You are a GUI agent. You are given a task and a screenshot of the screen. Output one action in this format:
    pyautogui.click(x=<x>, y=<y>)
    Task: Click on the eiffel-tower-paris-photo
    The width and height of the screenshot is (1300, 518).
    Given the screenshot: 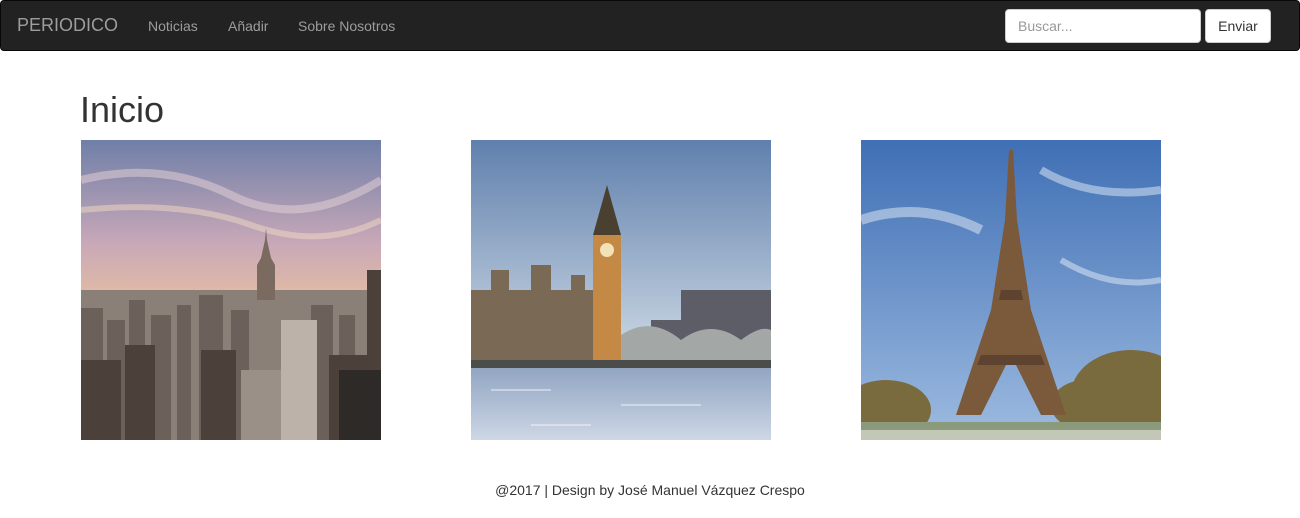 What is the action you would take?
    pyautogui.click(x=1011, y=290)
    